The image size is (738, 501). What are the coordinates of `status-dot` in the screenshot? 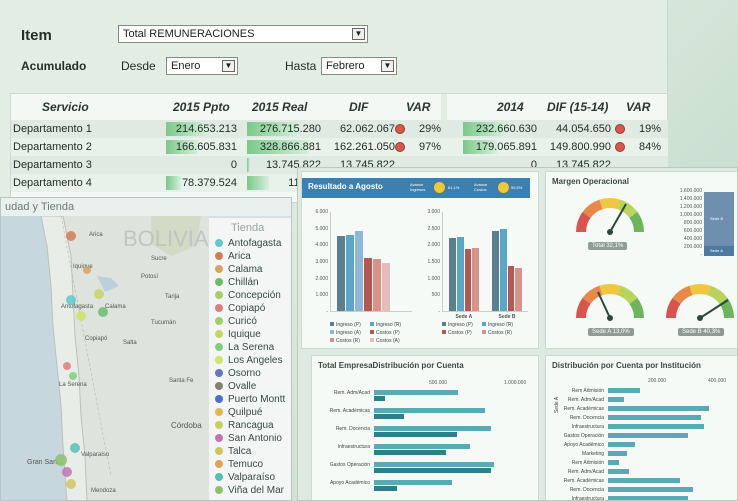 It's located at (620, 129).